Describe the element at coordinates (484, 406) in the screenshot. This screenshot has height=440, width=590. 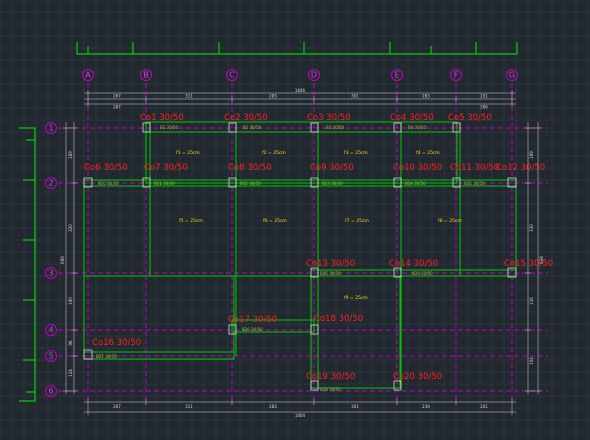
I see `dim-bottom-6: 201` at that location.